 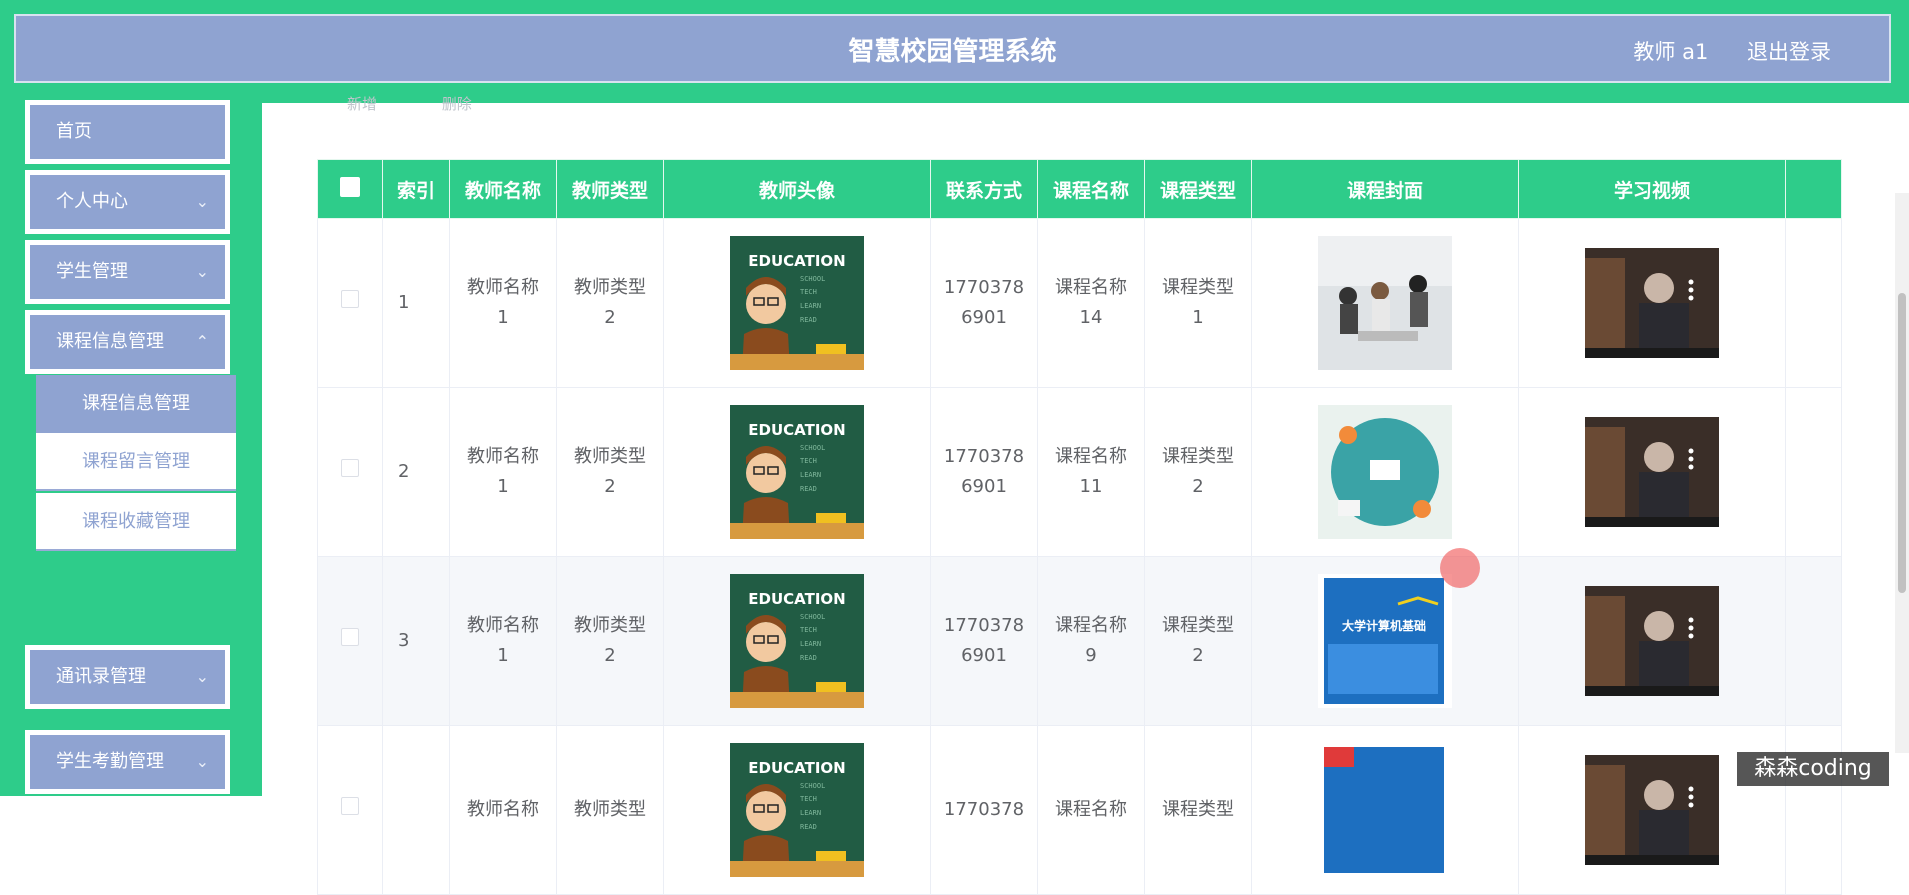 I want to click on sidebar-item-home: 首页, so click(x=127, y=132).